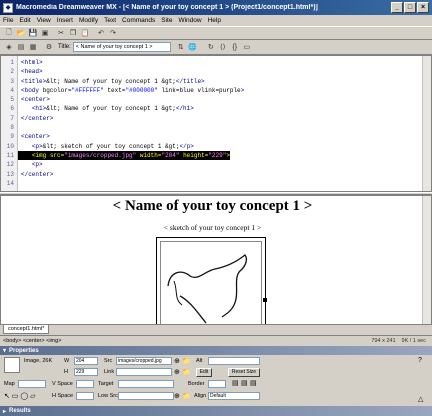 This screenshot has width=432, height=416. Describe the element at coordinates (8, 7) in the screenshot. I see `dreamweaver-app-icon: ◆` at that location.